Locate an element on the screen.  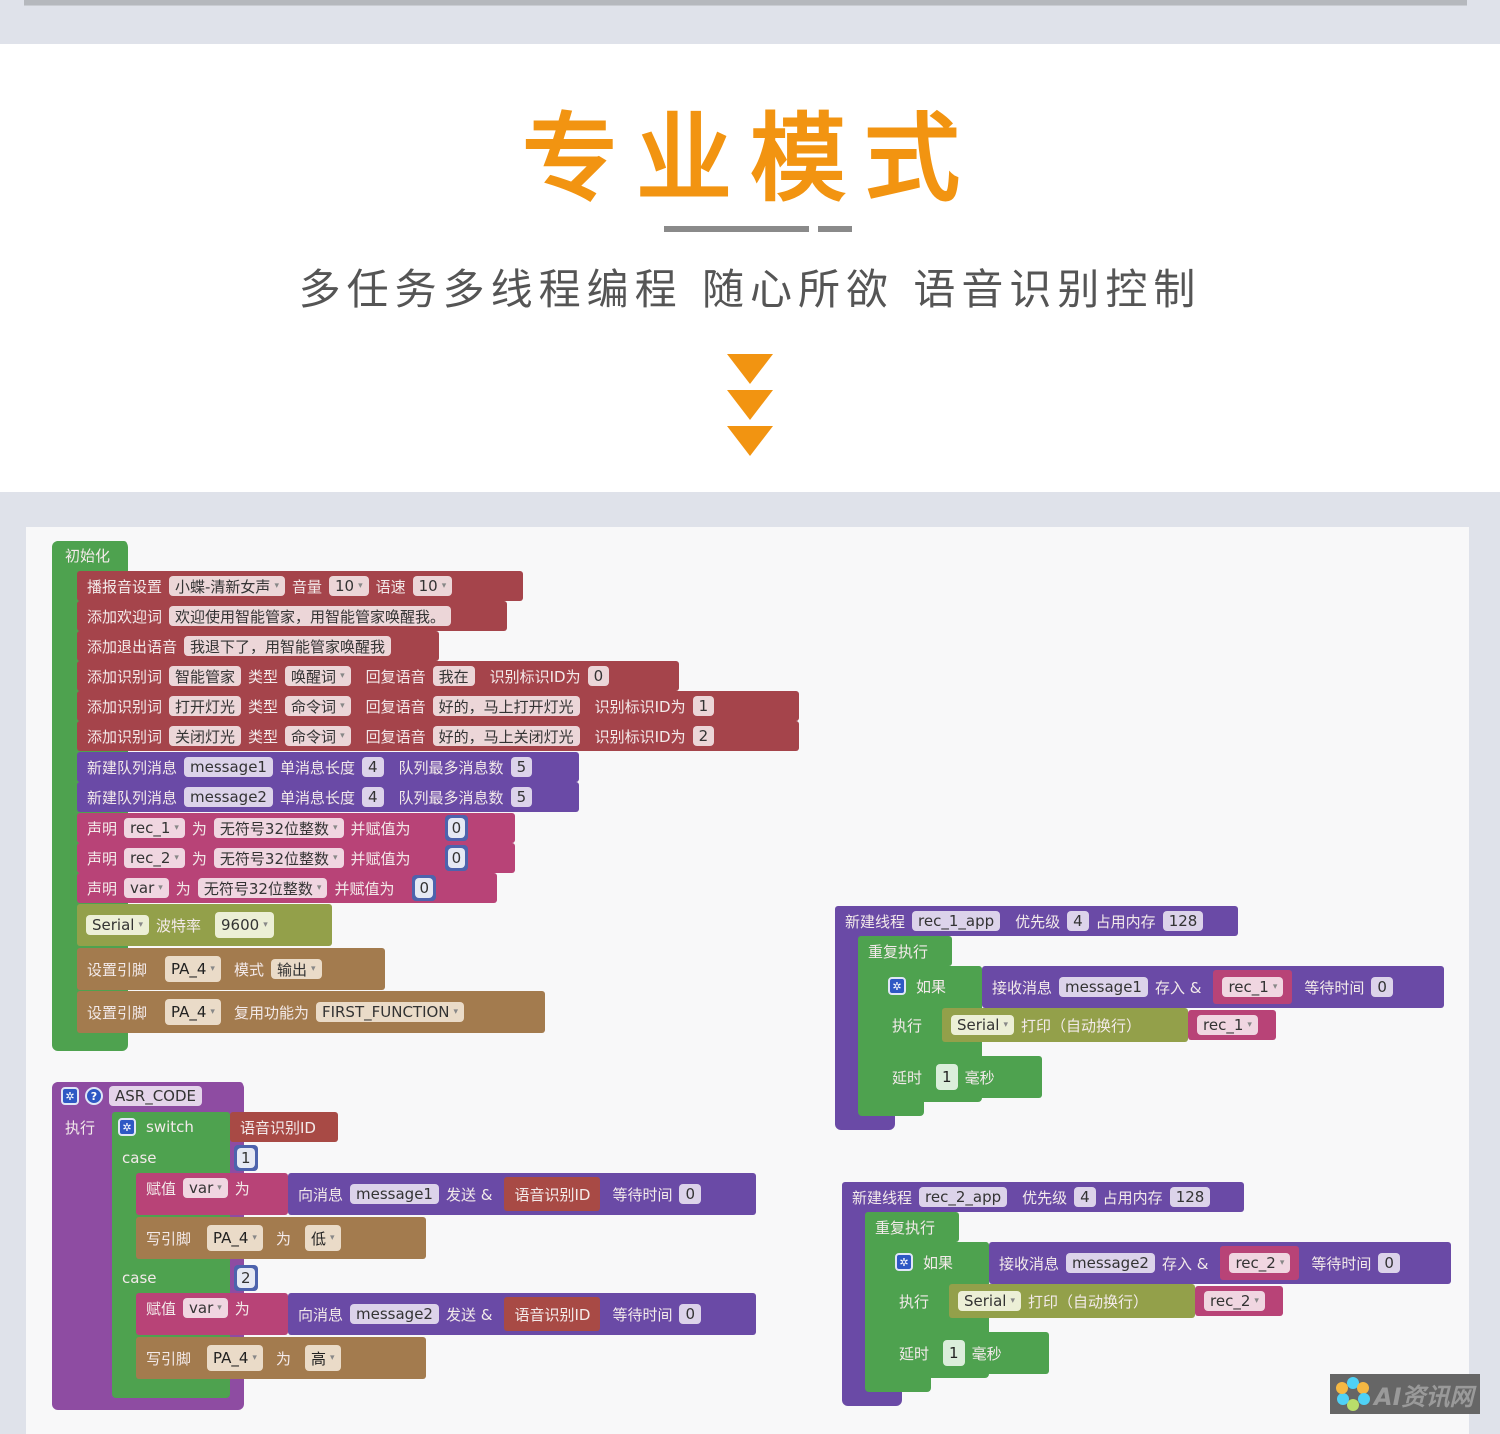
declare-variable-block: 声明 var 为 无符号32位整数 并赋值为 0 is located at coordinates (287, 888).